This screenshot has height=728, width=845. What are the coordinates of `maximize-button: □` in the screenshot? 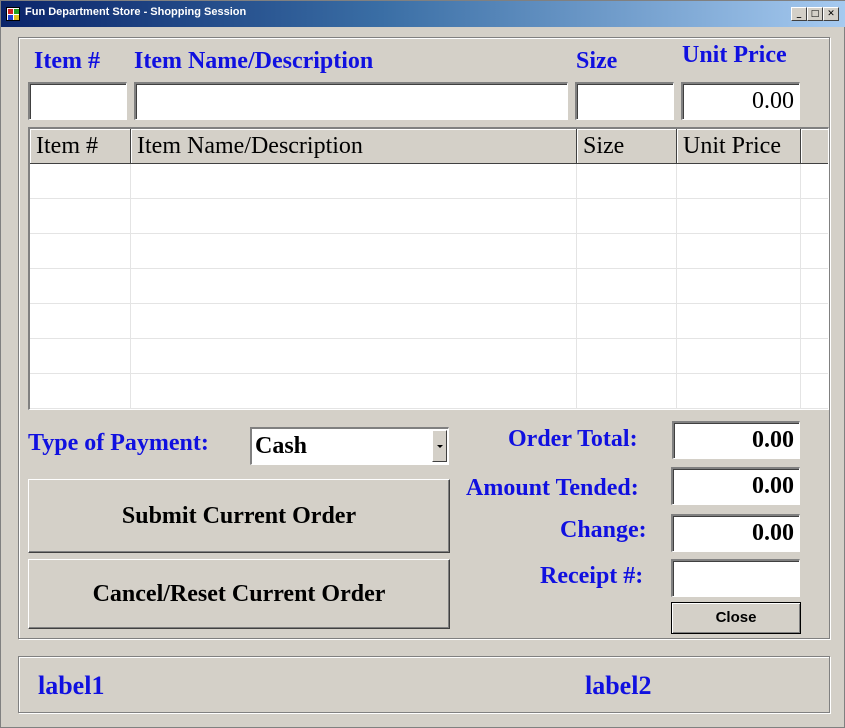 It's located at (815, 14).